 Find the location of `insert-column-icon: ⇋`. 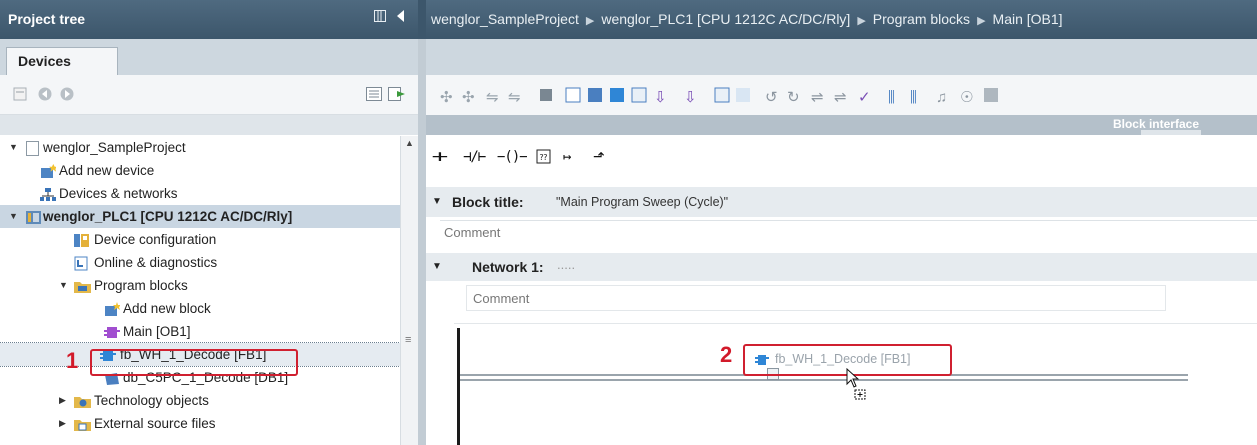

insert-column-icon: ⇋ is located at coordinates (514, 97).